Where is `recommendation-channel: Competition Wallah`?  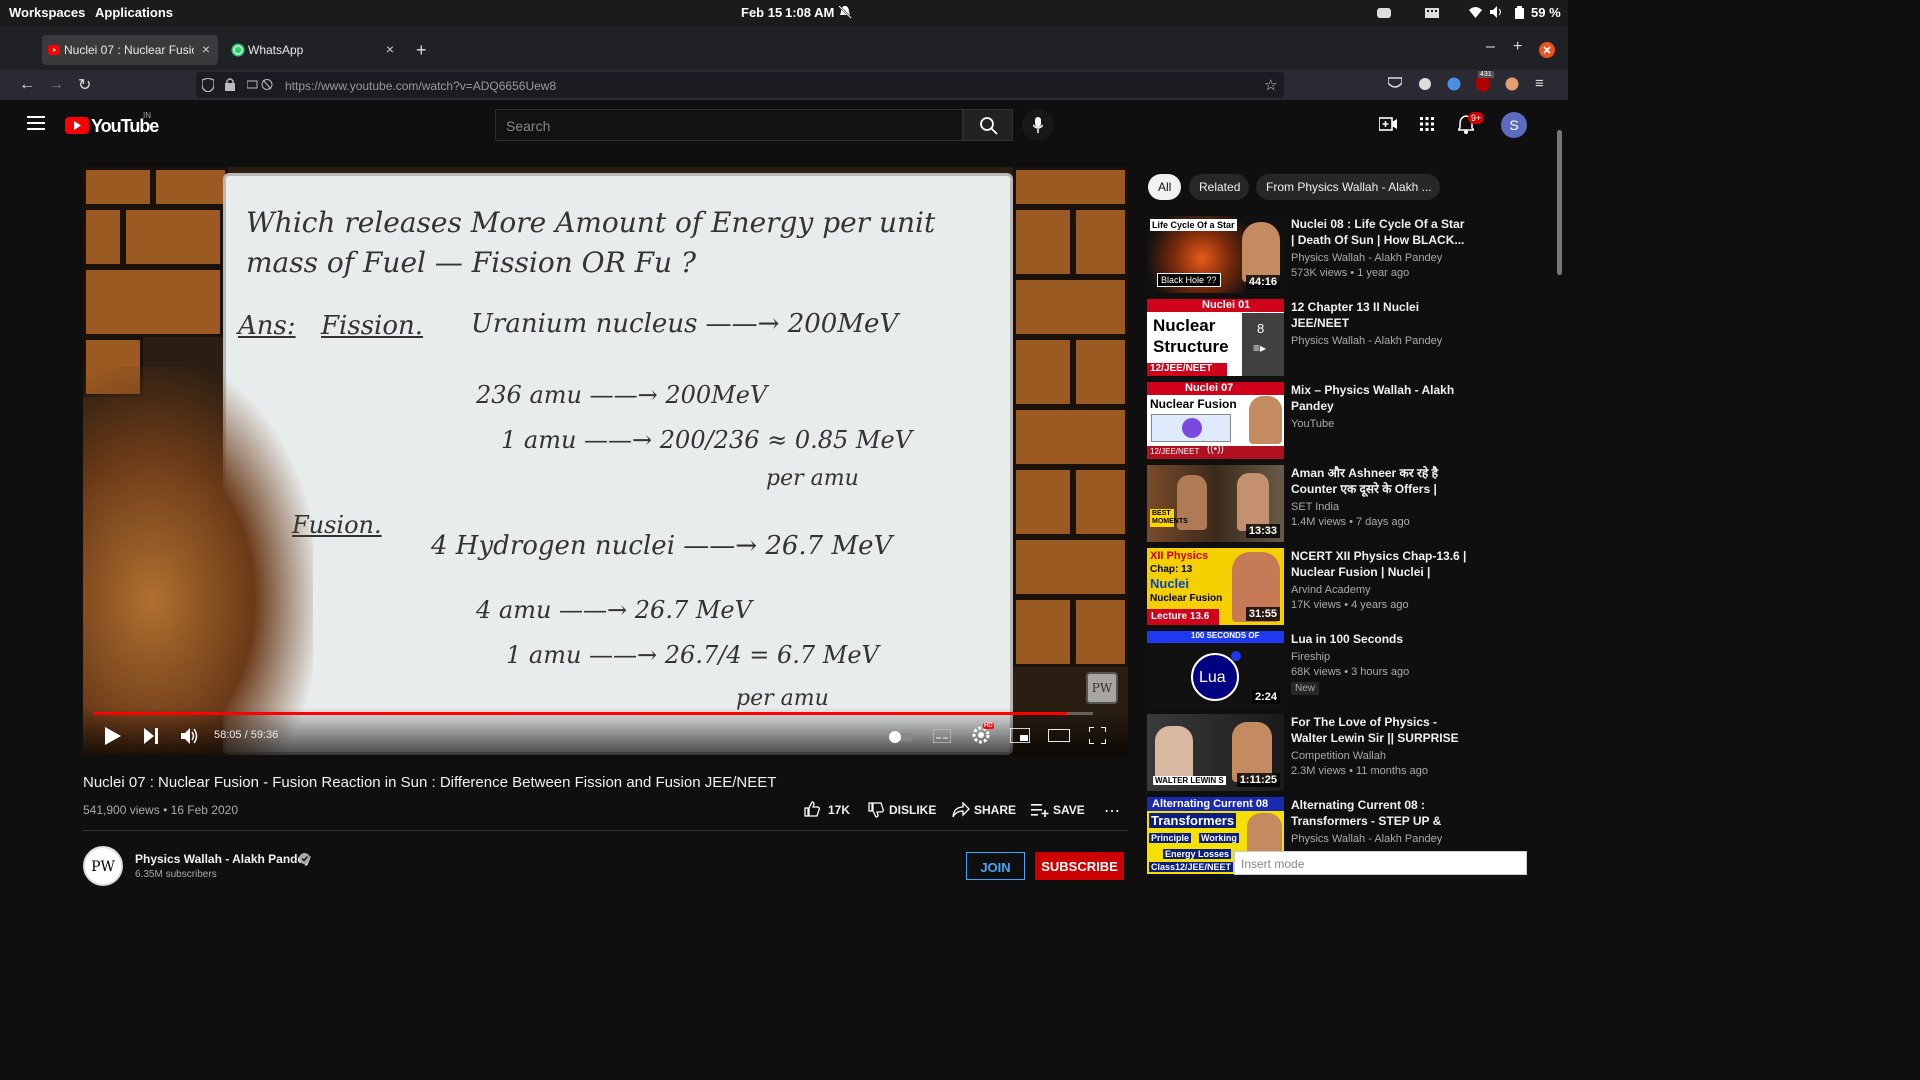 recommendation-channel: Competition Wallah is located at coordinates (1338, 756).